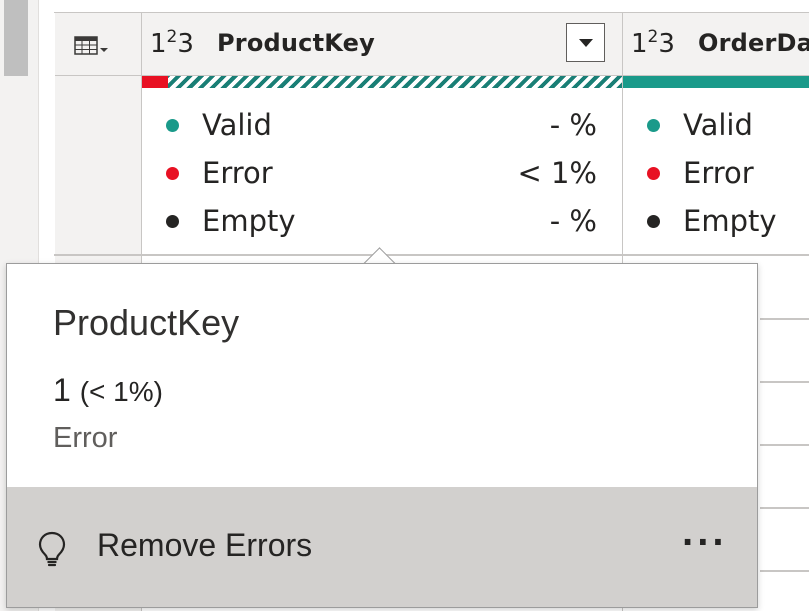  What do you see at coordinates (121, 391) in the screenshot?
I see `tooltip-count-percent: (< 1%)` at bounding box center [121, 391].